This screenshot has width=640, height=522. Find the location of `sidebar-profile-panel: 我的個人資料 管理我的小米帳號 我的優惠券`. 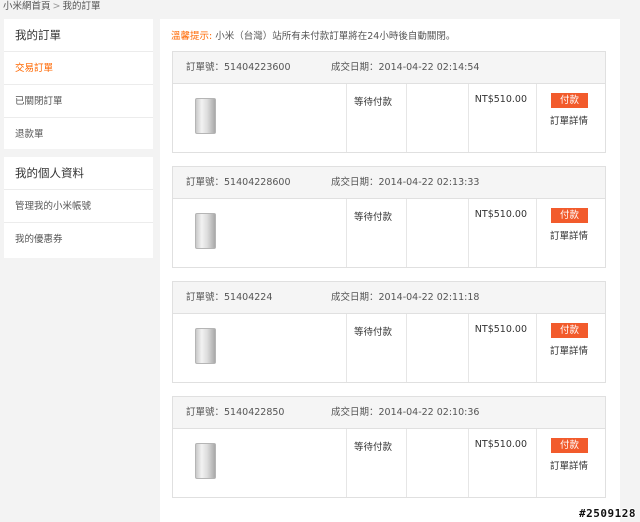

sidebar-profile-panel: 我的個人資料 管理我的小米帳號 我的優惠券 is located at coordinates (78, 207).